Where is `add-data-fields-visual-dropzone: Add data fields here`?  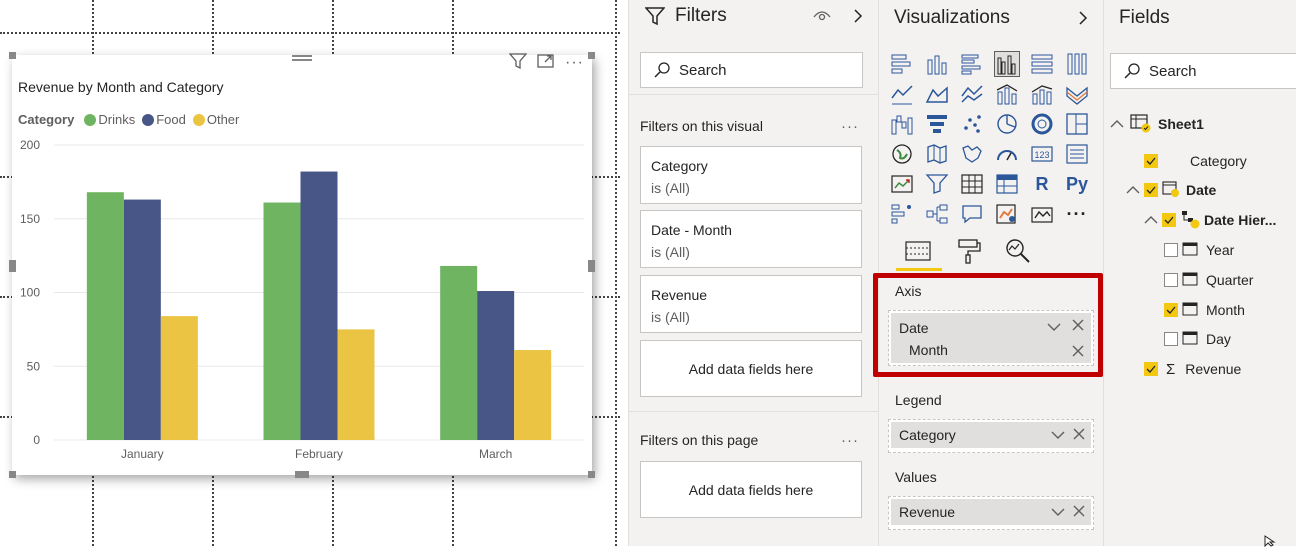 add-data-fields-visual-dropzone: Add data fields here is located at coordinates (751, 368).